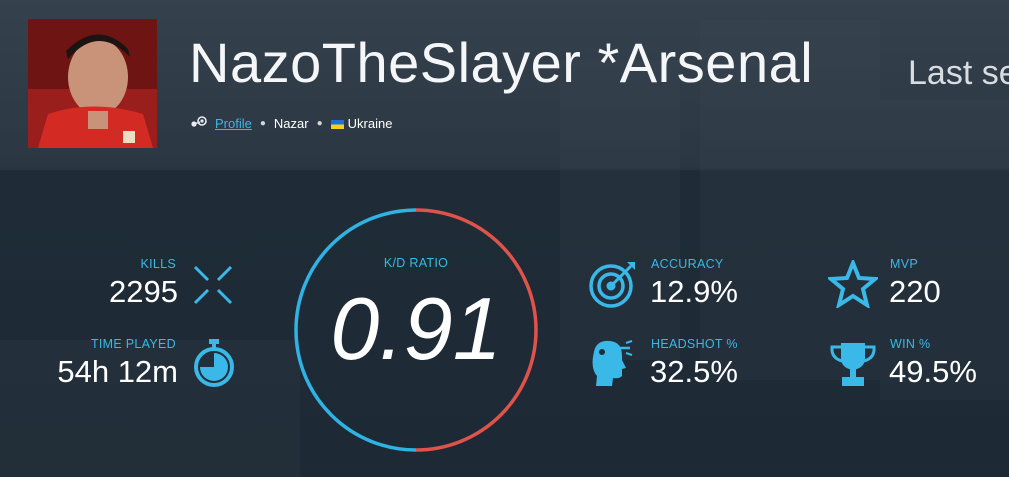 This screenshot has height=477, width=1009. Describe the element at coordinates (904, 264) in the screenshot. I see `mvp-label: MVP` at that location.